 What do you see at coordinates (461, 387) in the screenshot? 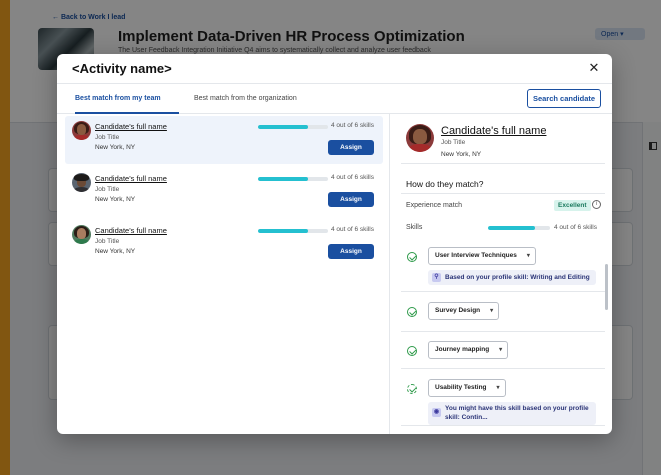
I see `skill-name: Usability Testing` at bounding box center [461, 387].